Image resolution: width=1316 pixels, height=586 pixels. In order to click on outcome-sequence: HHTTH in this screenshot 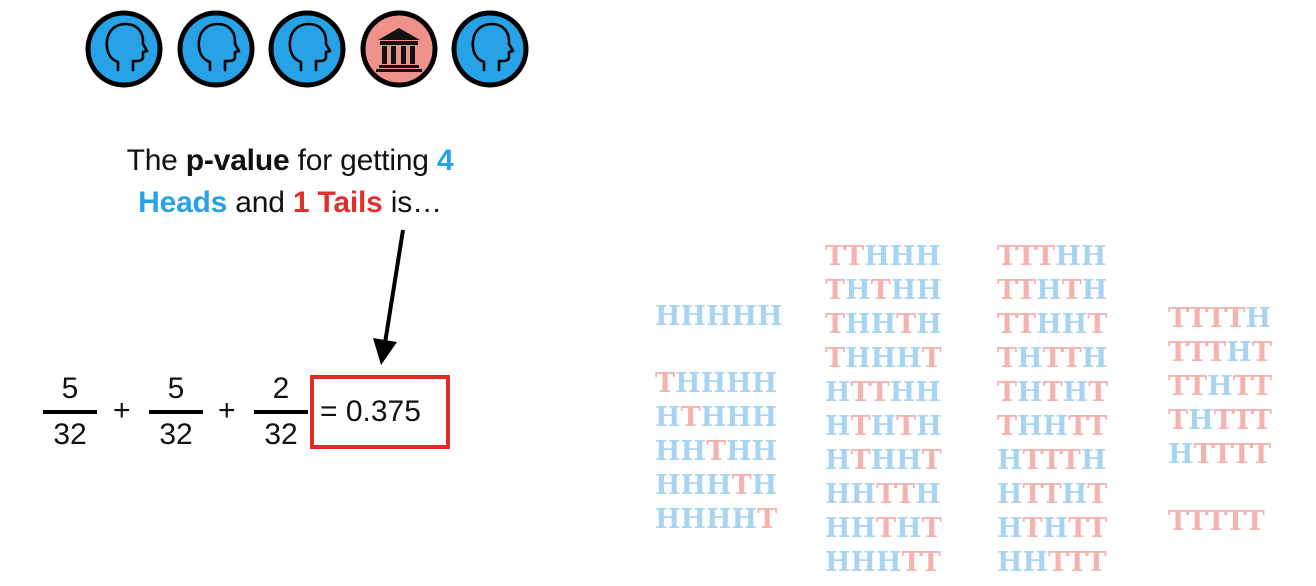, I will do `click(883, 494)`.